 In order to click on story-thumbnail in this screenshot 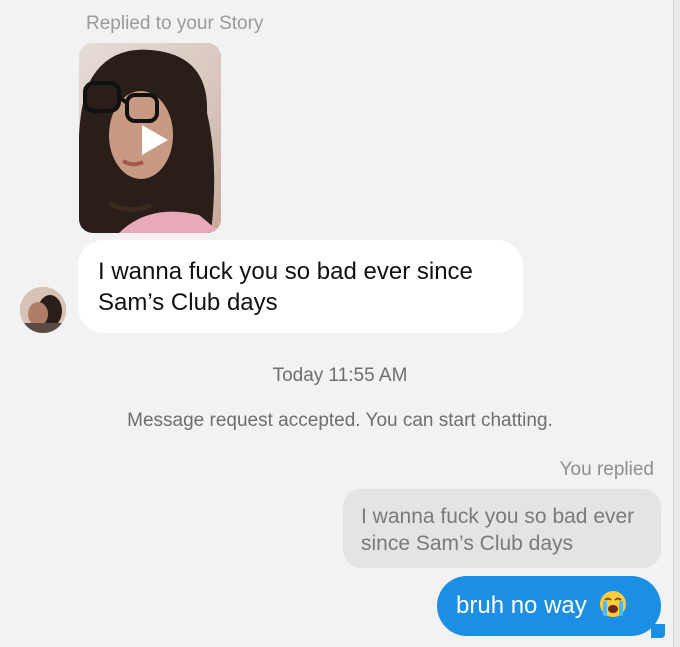, I will do `click(150, 138)`.